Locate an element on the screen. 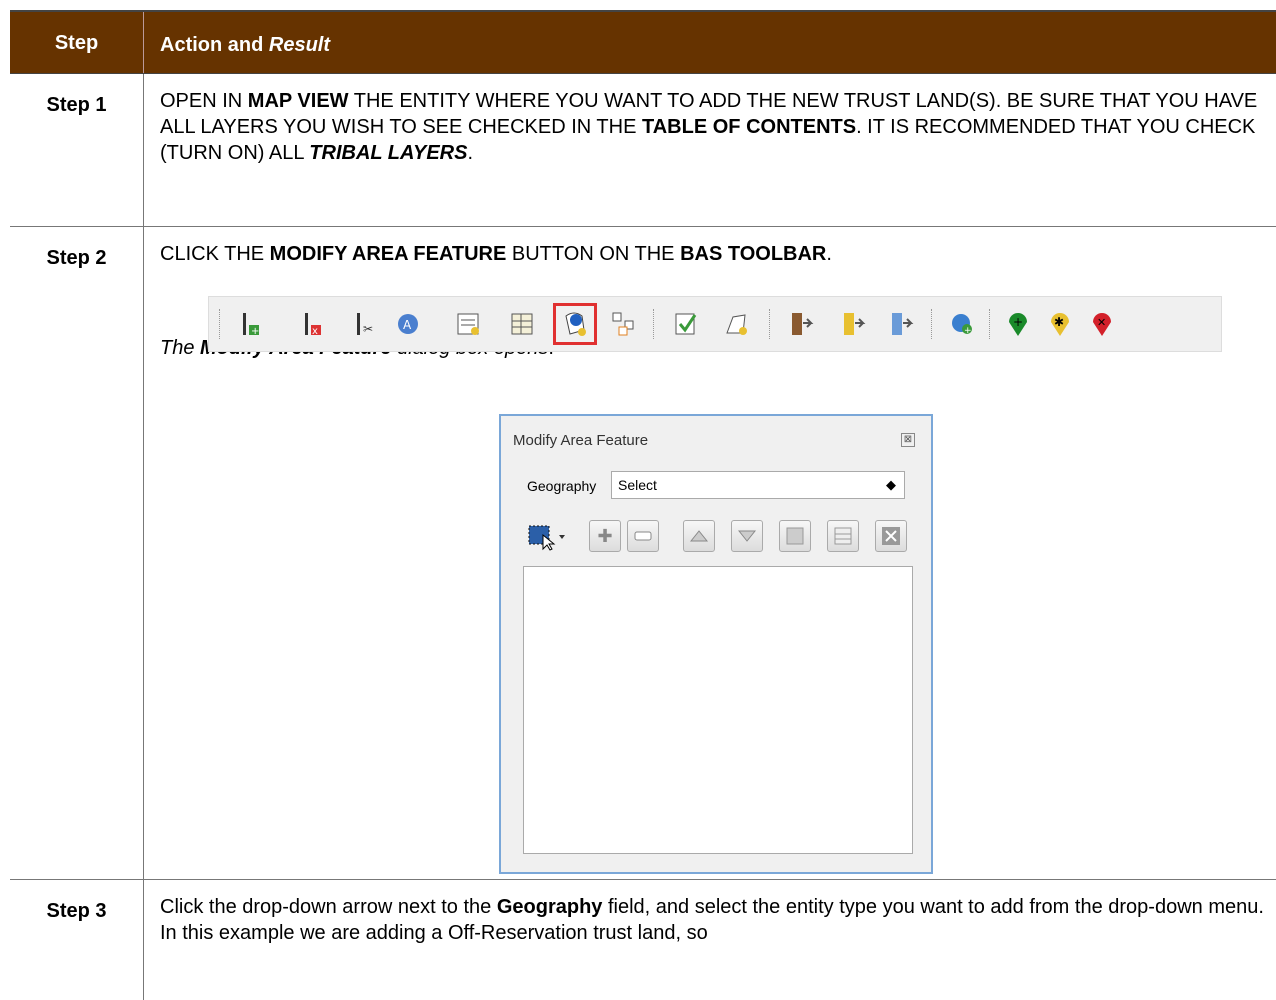  label-icon: A is located at coordinates (410, 324).